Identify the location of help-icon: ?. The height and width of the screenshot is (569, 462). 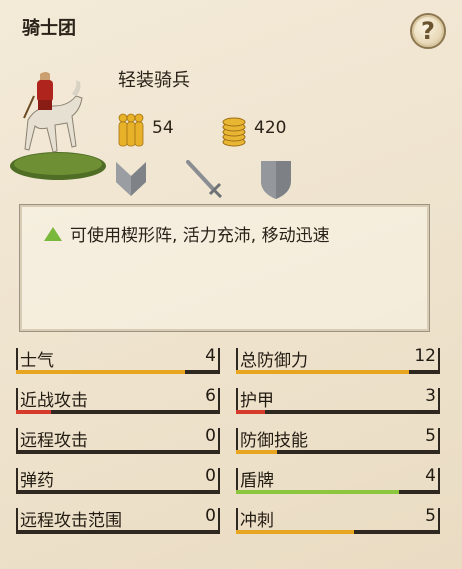
(428, 31).